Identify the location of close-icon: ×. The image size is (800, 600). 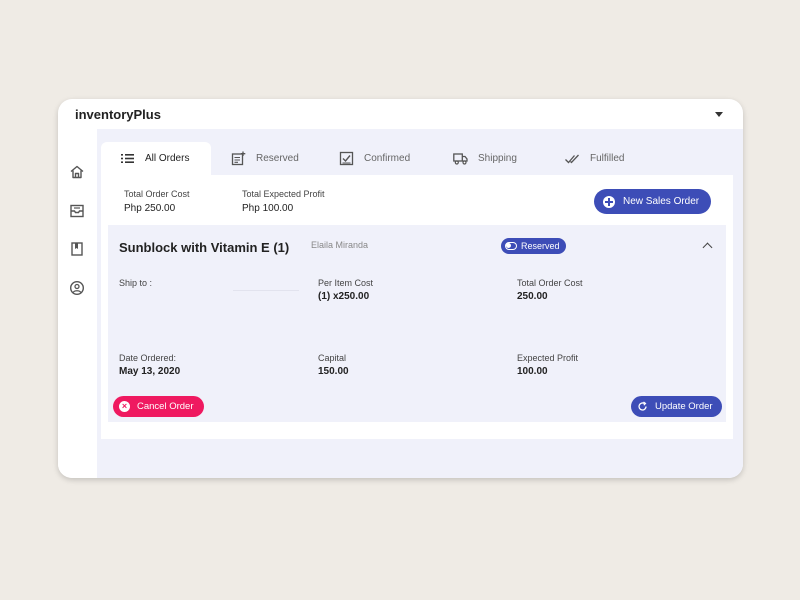
(124, 406).